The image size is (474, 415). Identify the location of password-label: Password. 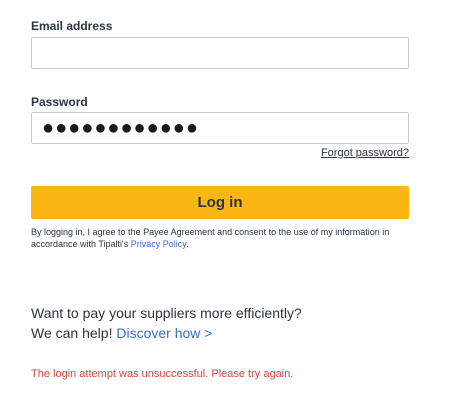
(59, 102).